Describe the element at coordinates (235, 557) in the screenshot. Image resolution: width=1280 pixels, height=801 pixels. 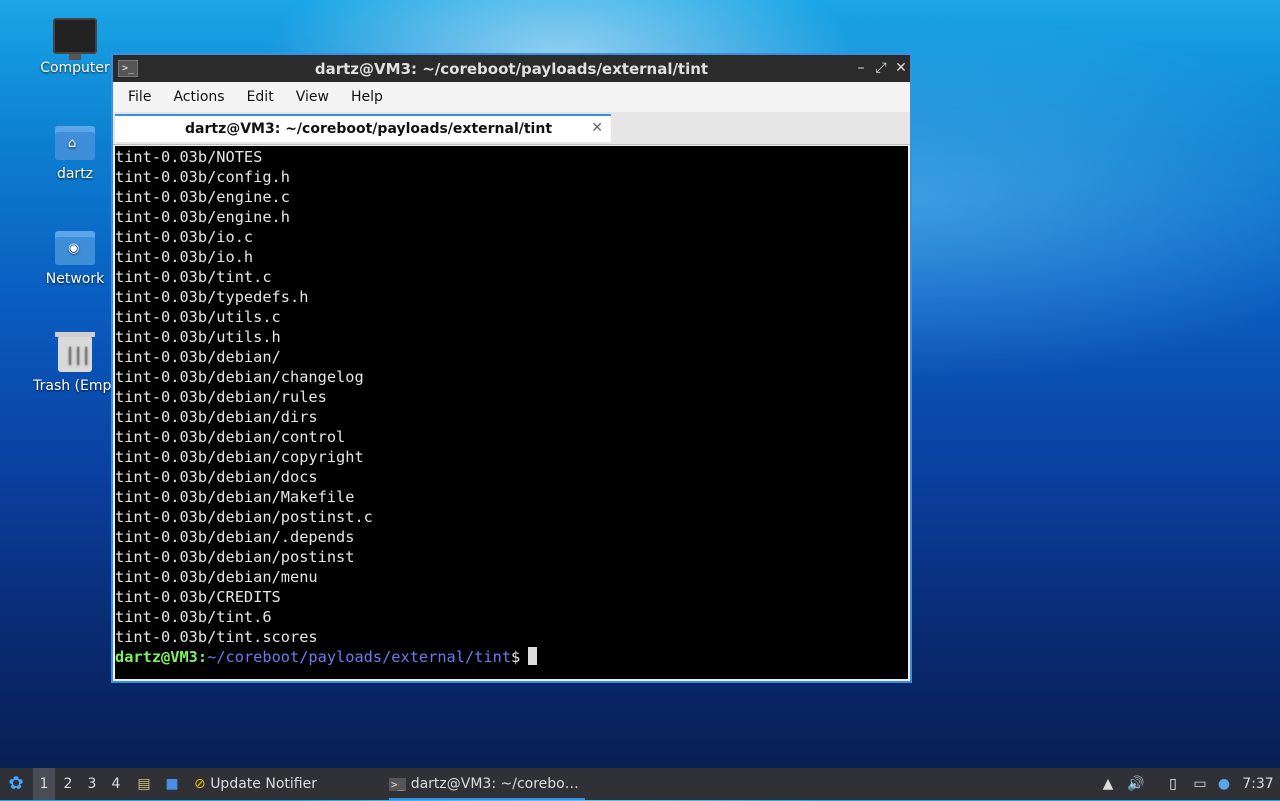
I see `terminal-line: tint-0.03b/debian/postinst` at that location.